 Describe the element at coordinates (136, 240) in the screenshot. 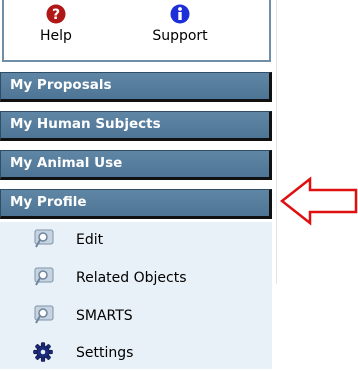

I see `submenu-item-edit: Edit` at that location.